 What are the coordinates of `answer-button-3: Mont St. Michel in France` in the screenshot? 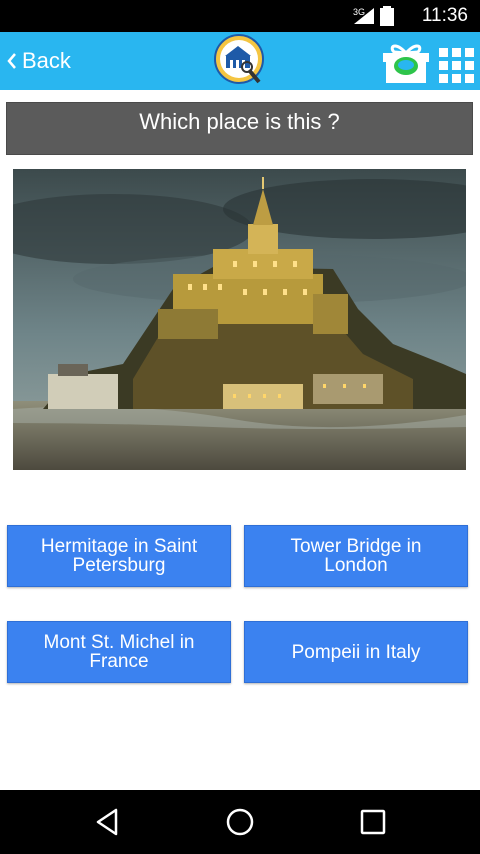 It's located at (119, 652).